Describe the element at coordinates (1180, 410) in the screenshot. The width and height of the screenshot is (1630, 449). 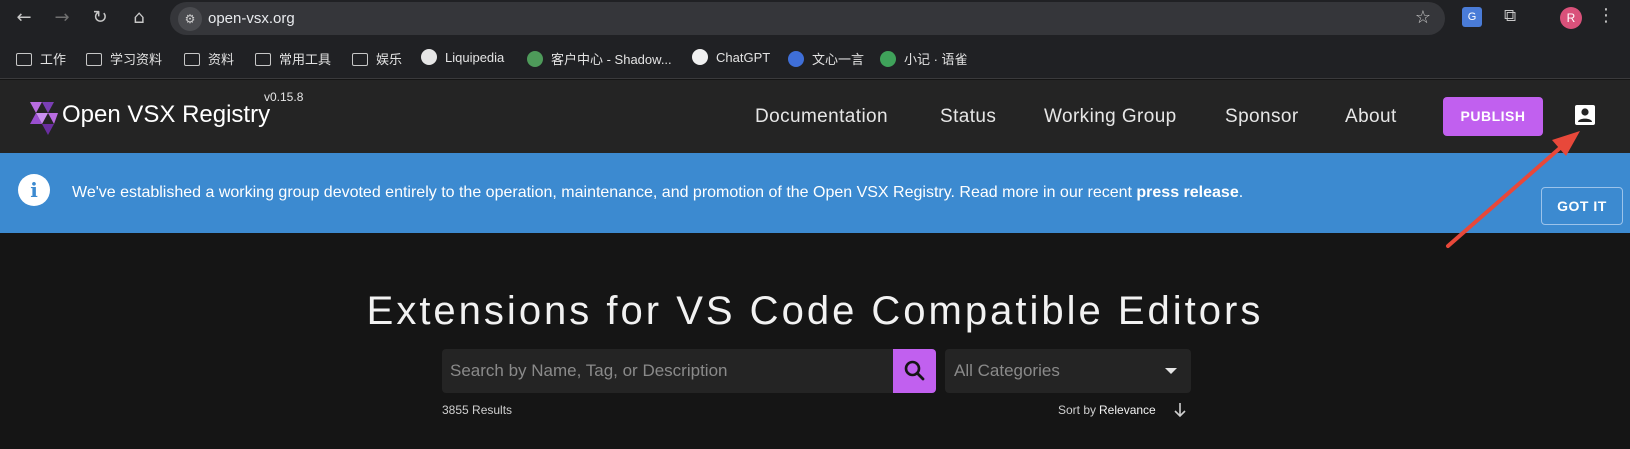
I see `sort-direction-icon` at that location.